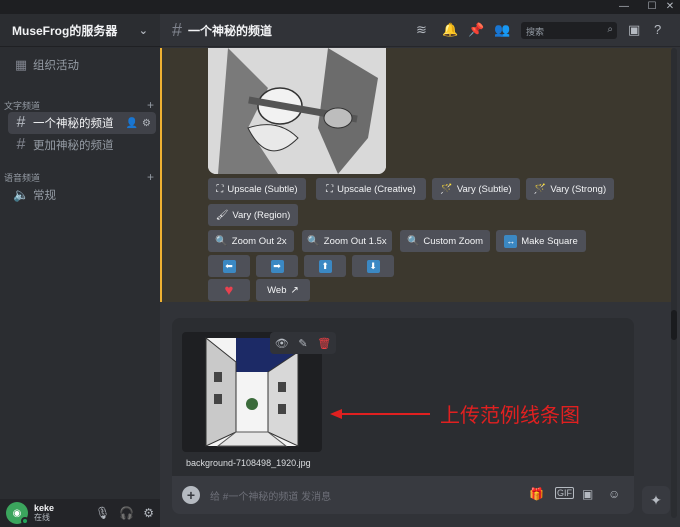 The height and width of the screenshot is (527, 680). I want to click on sidebar-item-channel-2: # 更加神秘的频道, so click(82, 145).